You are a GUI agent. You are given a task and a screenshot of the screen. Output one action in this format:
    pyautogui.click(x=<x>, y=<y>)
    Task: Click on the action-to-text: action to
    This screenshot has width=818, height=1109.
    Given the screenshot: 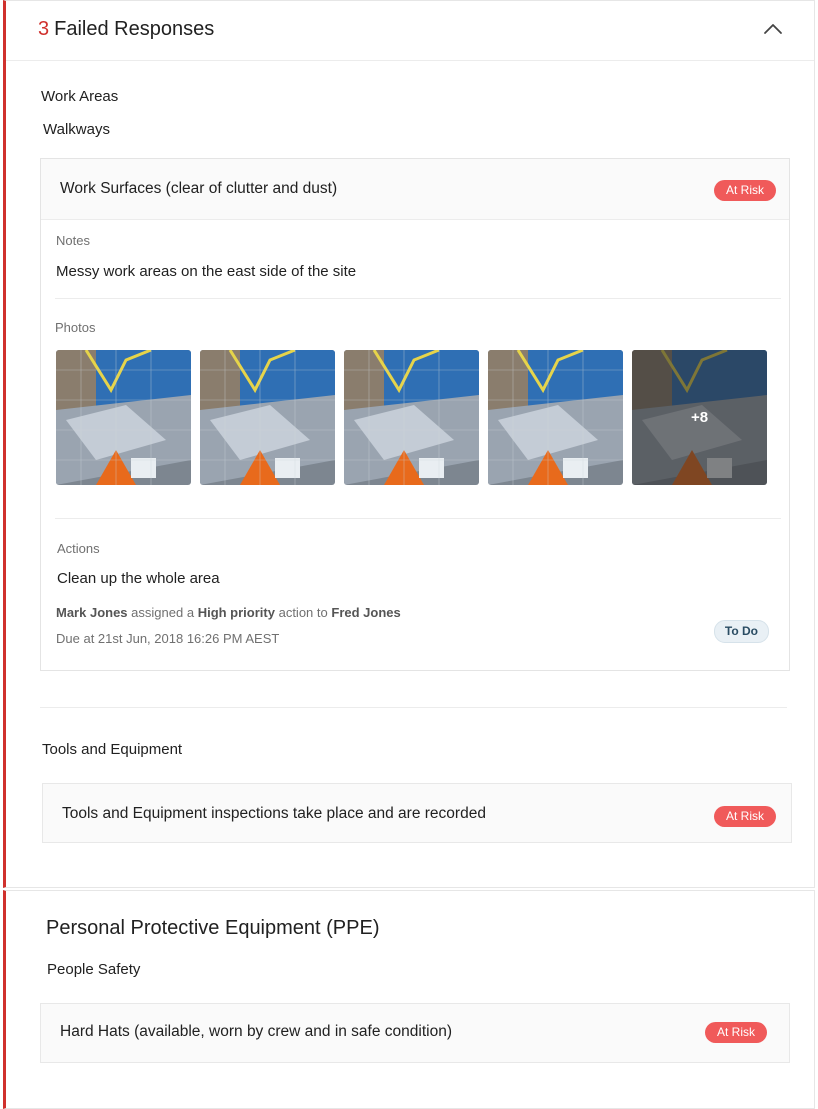 What is the action you would take?
    pyautogui.click(x=303, y=612)
    